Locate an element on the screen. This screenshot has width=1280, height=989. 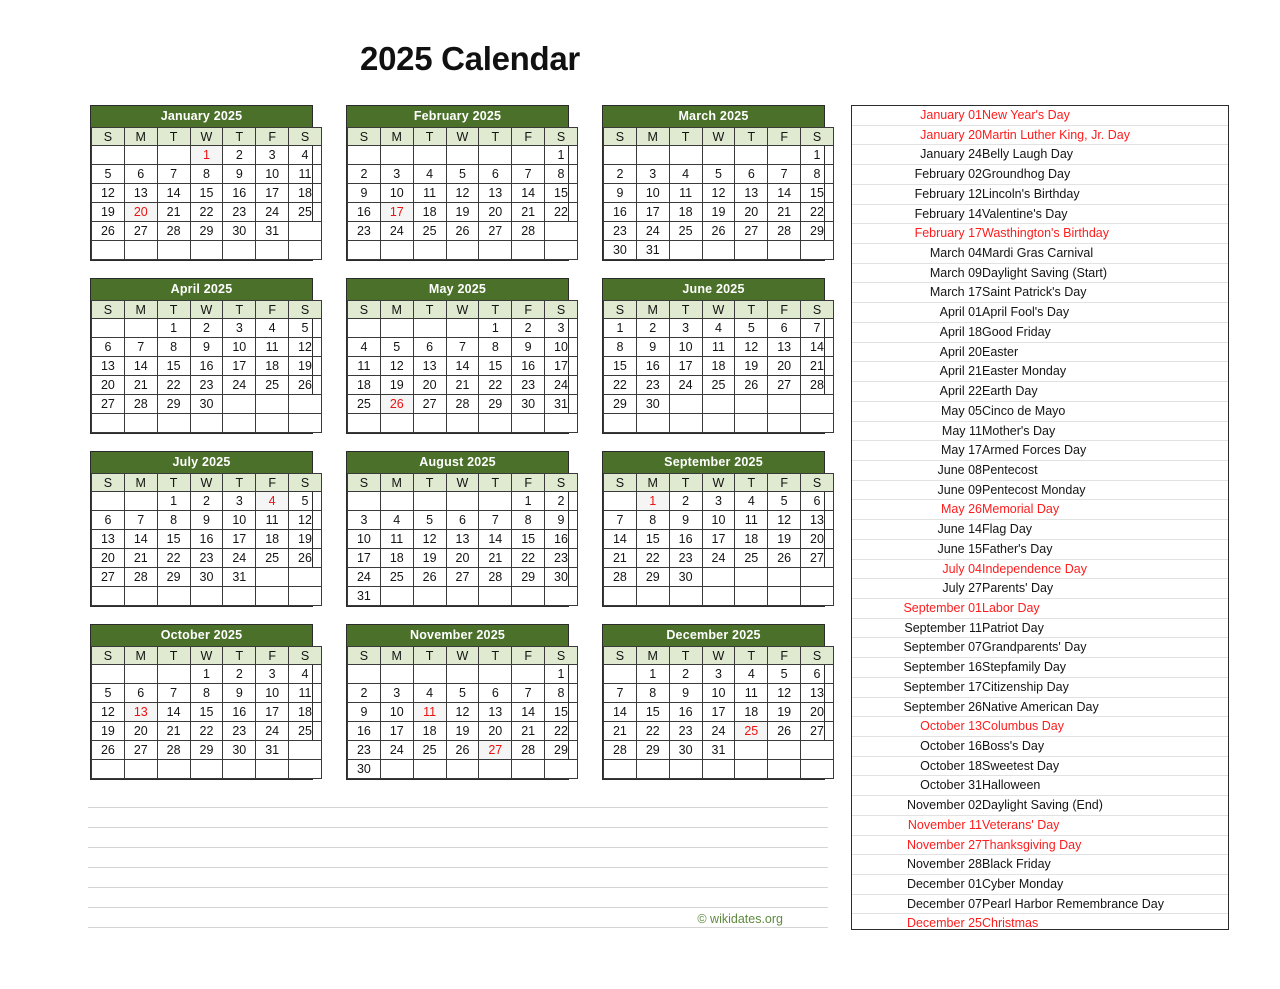
day-cell-december-2025-31: 31 is located at coordinates (718, 750).